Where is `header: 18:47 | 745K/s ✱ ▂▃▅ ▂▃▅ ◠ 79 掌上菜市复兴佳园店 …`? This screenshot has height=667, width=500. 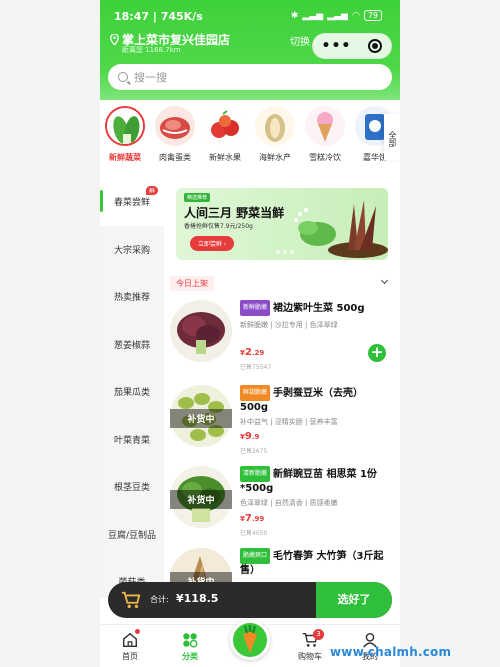 header: 18:47 | 745K/s ✱ ▂▃▅ ▂▃▅ ◠ 79 掌上菜市复兴佳园店 … is located at coordinates (250, 50).